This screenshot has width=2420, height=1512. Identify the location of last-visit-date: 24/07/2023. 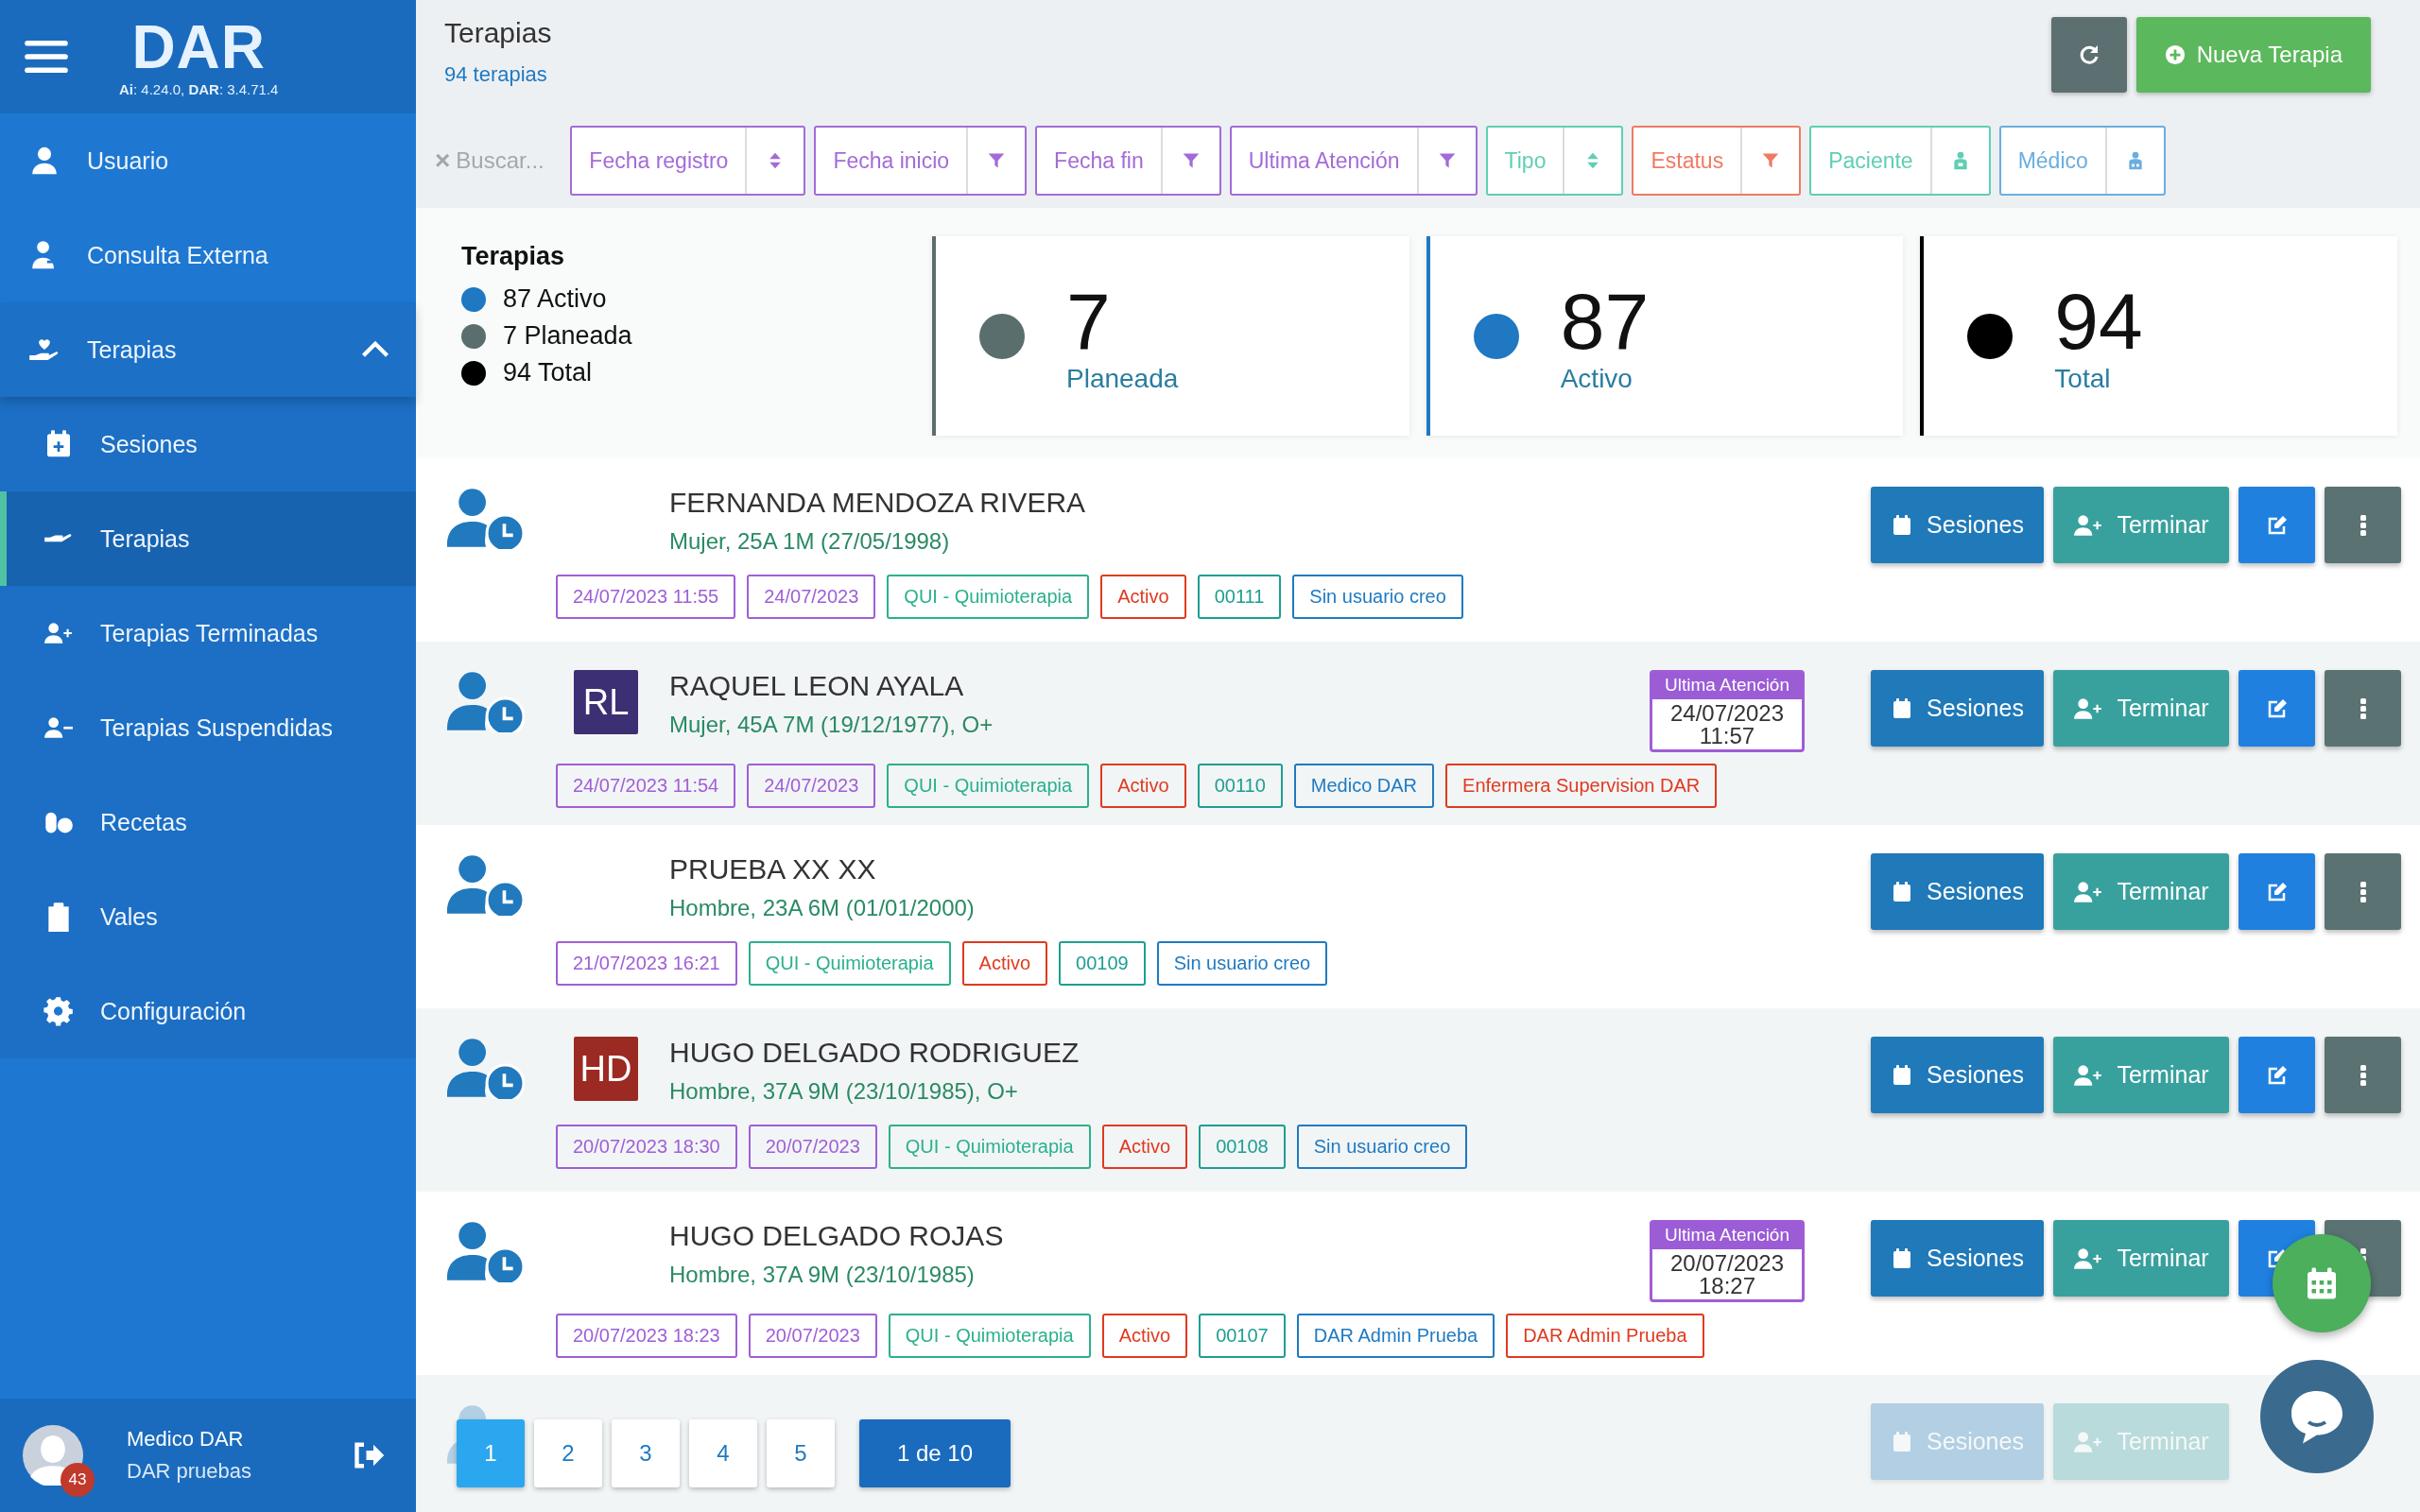
(1727, 713).